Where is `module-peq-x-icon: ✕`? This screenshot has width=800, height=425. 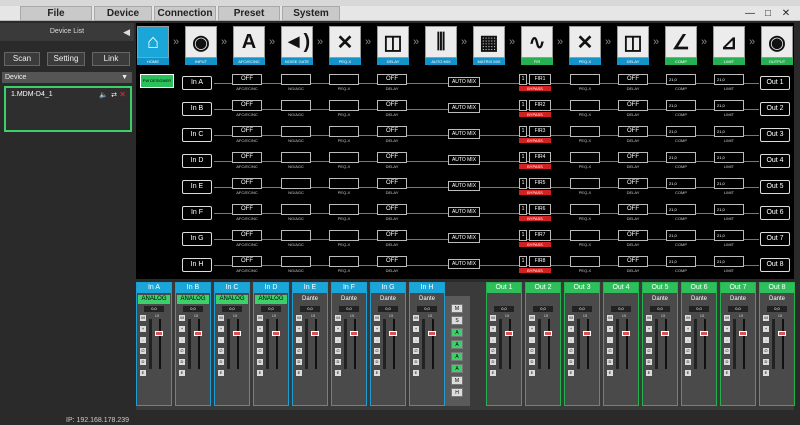 module-peq-x-icon: ✕ is located at coordinates (345, 42).